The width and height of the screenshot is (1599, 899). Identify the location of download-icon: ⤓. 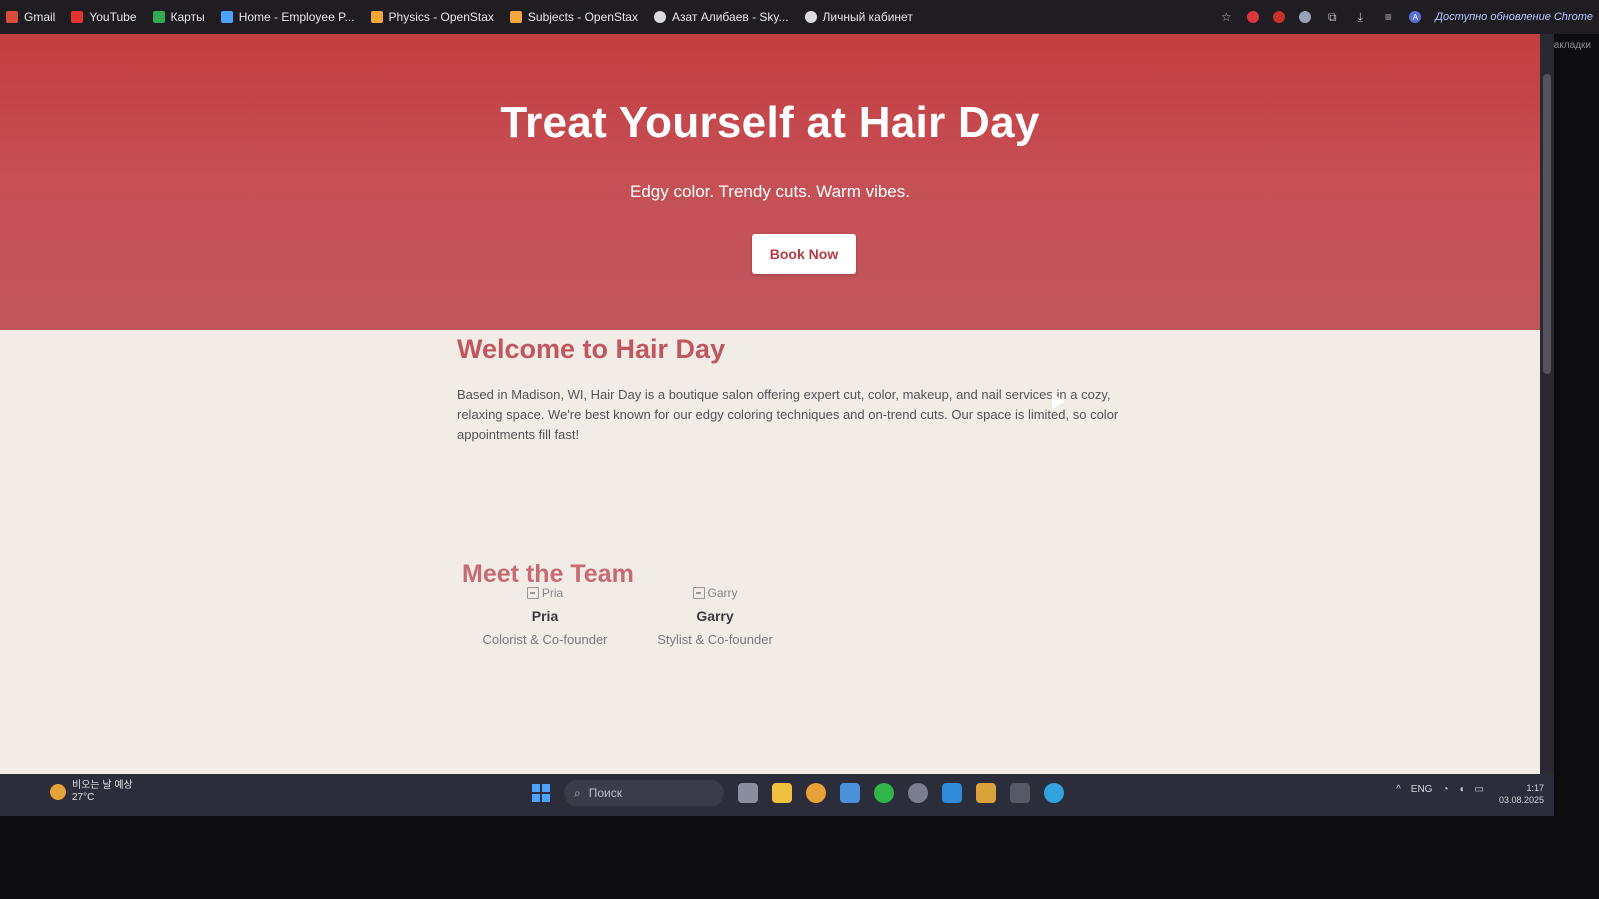
(1360, 17).